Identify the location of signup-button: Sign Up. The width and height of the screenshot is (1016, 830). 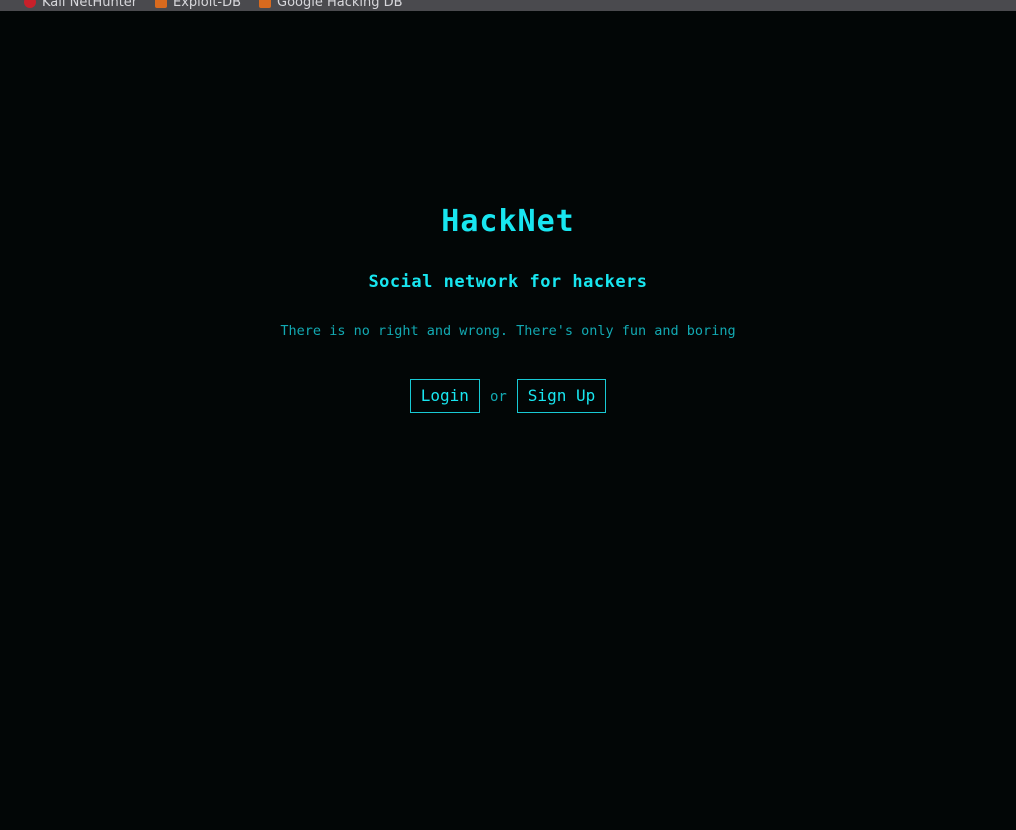
(561, 396).